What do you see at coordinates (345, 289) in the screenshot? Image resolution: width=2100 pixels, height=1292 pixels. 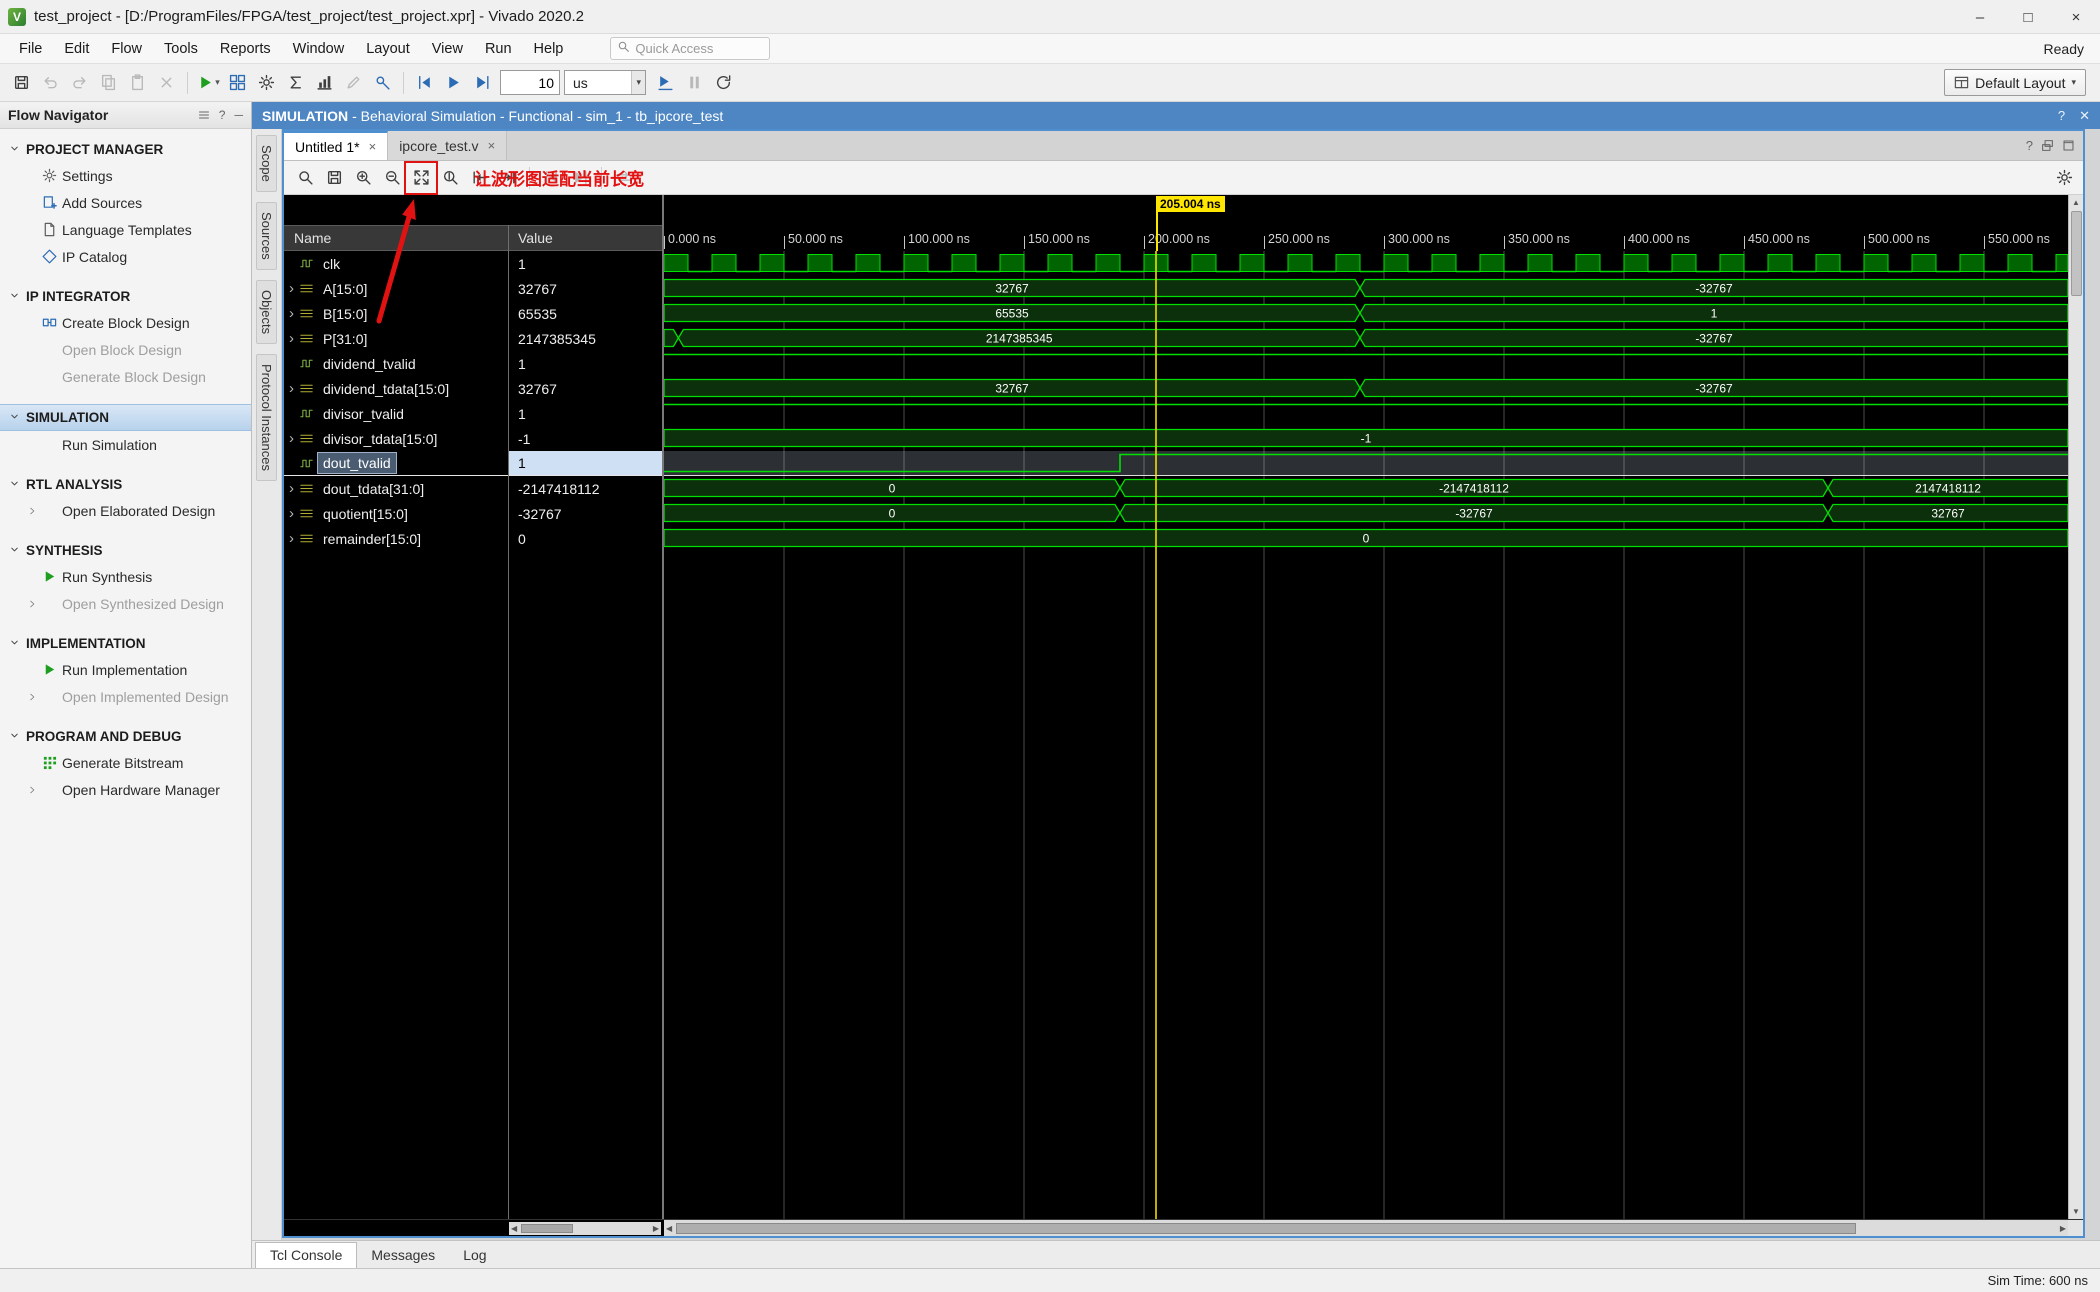 I see `signal-name: A[15:0]` at bounding box center [345, 289].